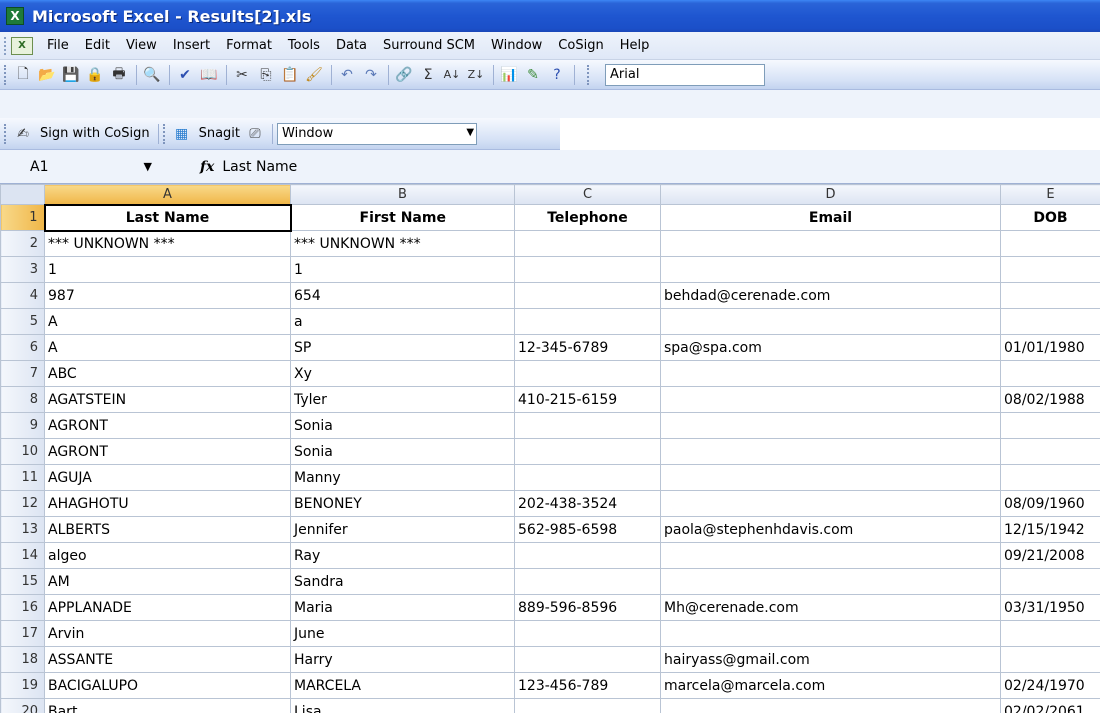  What do you see at coordinates (428, 75) in the screenshot?
I see `autosum-icon: Σ` at bounding box center [428, 75].